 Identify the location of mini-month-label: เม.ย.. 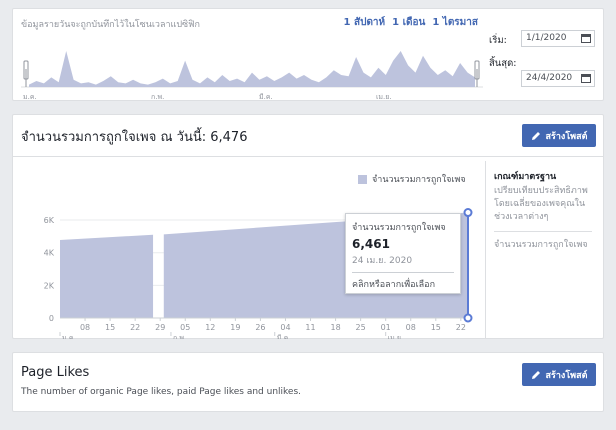
(384, 97).